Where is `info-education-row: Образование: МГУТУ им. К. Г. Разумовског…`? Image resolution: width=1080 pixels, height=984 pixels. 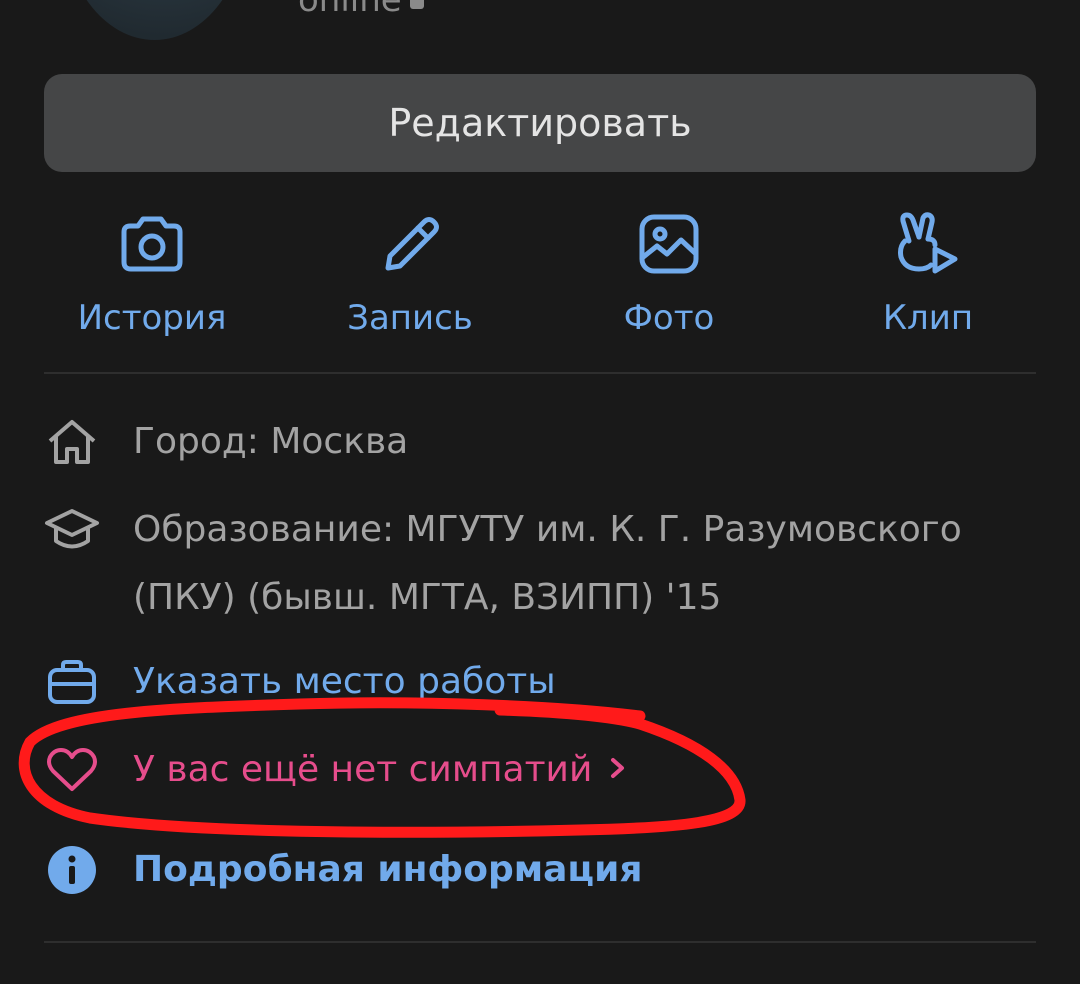
info-education-row: Образование: МГУТУ им. К. Г. Разумовског… is located at coordinates (503, 567).